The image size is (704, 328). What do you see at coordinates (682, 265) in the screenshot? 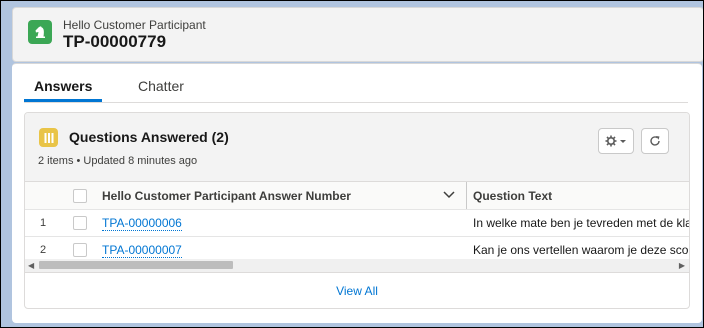
I see `scroll-right-icon: ▶` at bounding box center [682, 265].